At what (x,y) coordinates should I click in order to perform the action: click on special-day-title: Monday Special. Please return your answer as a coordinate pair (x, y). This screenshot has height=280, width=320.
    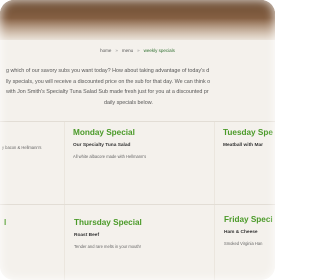
    Looking at the image, I should click on (104, 132).